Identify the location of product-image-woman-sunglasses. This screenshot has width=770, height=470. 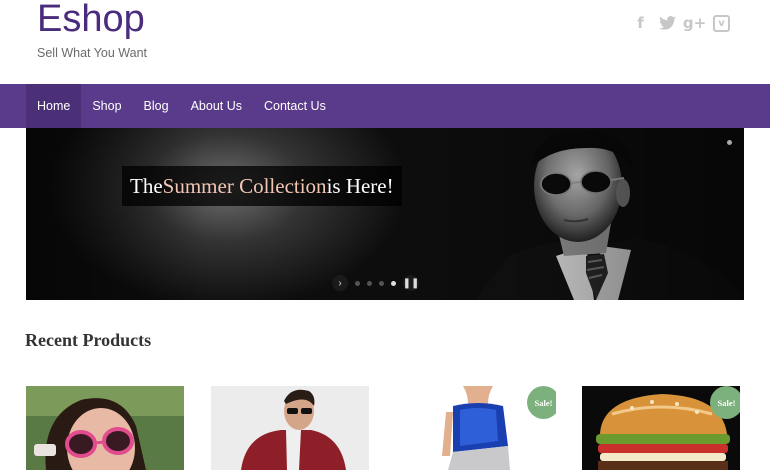
(105, 428).